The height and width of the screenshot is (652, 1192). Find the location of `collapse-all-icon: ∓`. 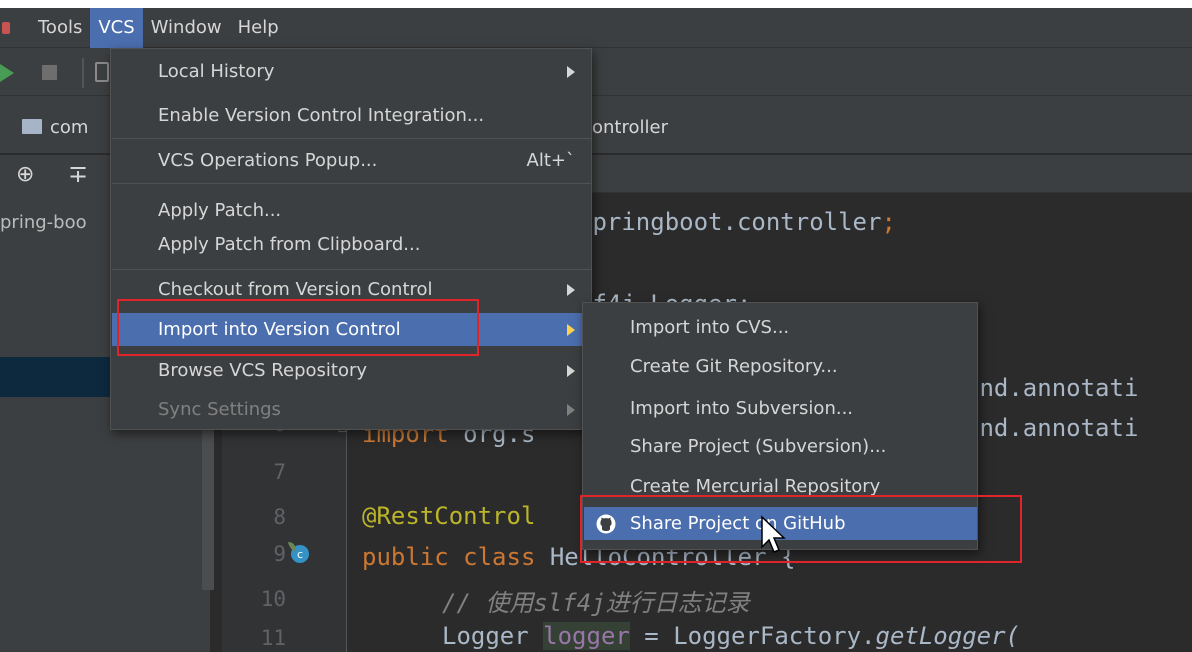

collapse-all-icon: ∓ is located at coordinates (78, 174).